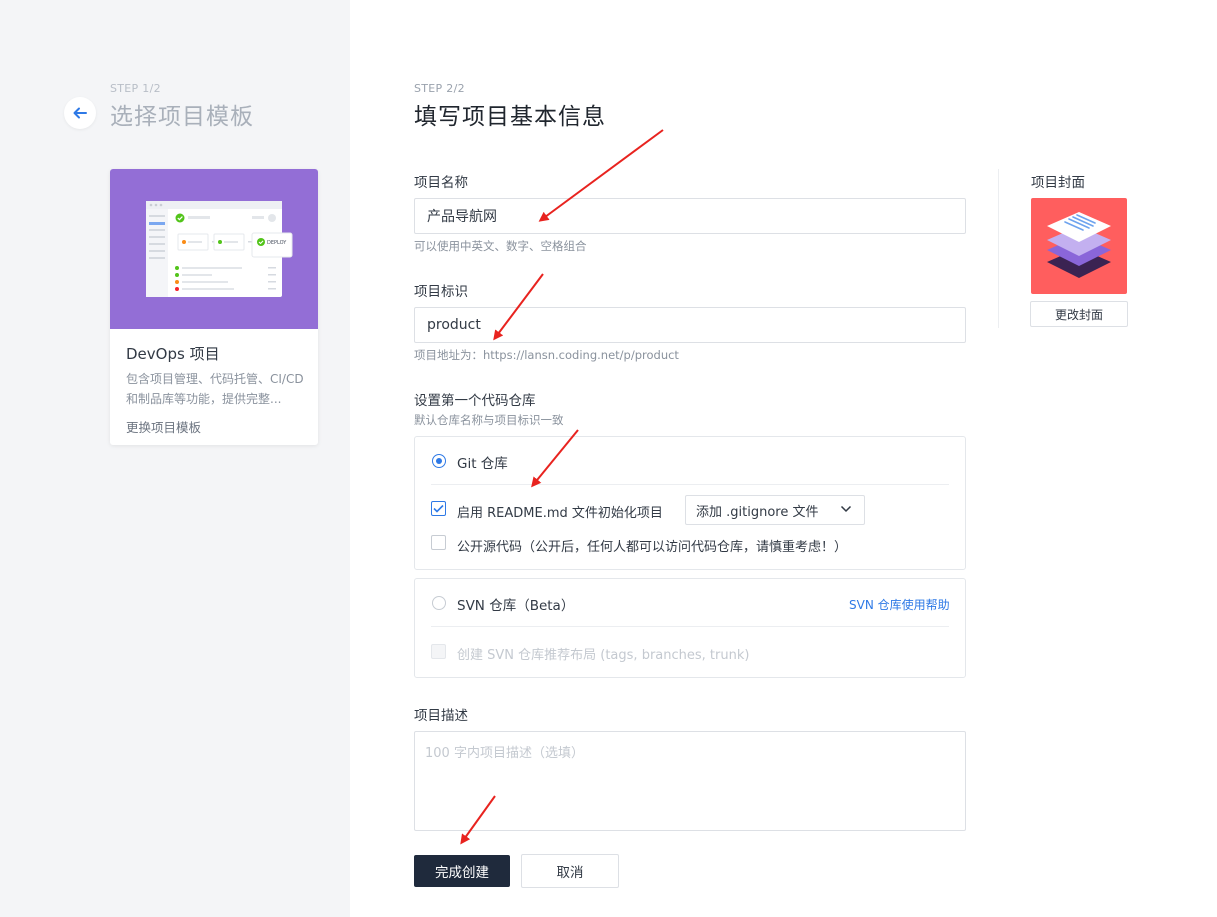 The width and height of the screenshot is (1217, 917). I want to click on template-name: DevOps 项目, so click(173, 354).